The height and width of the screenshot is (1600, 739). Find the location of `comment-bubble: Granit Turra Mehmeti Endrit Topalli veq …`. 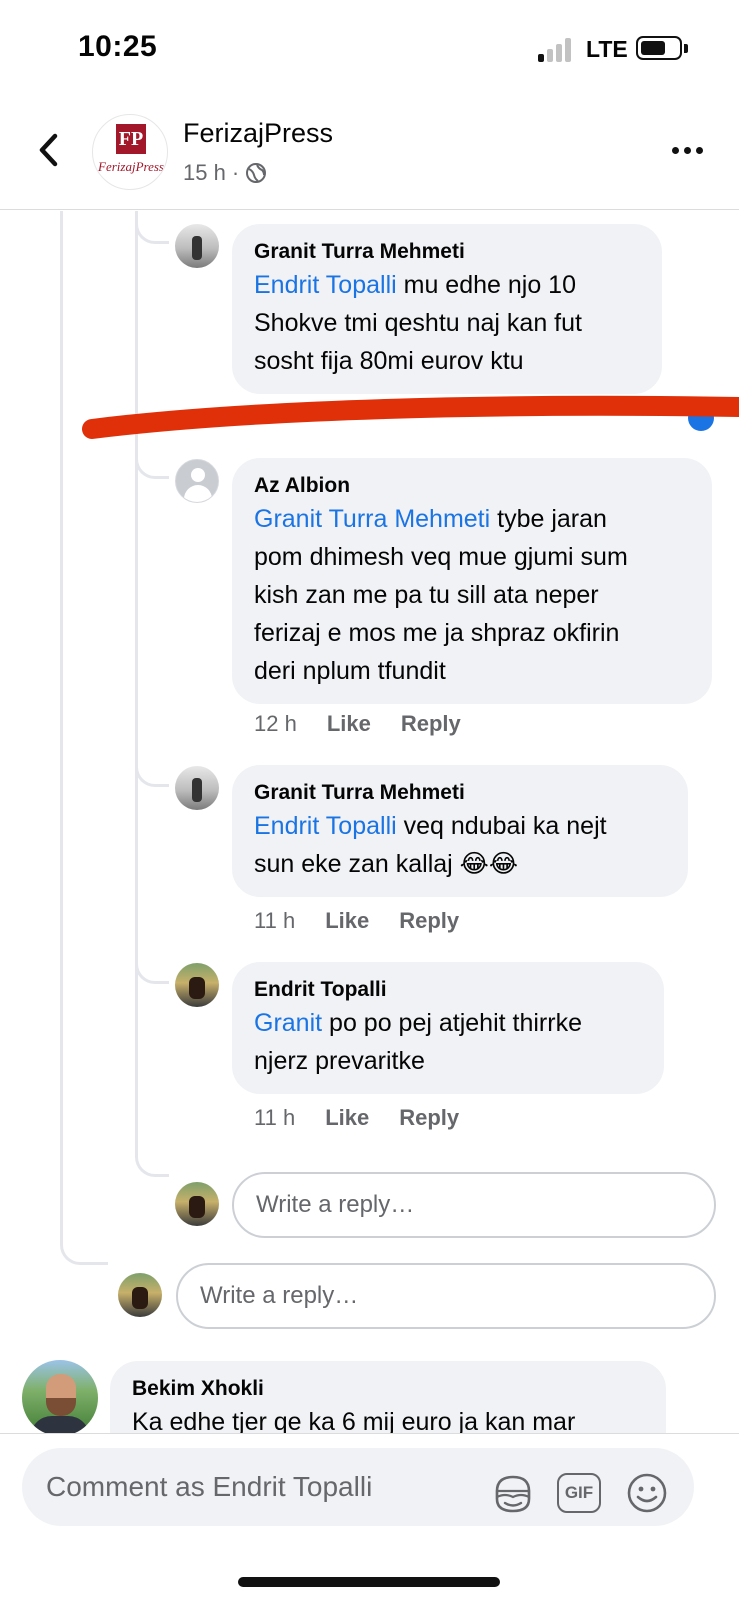

comment-bubble: Granit Turra Mehmeti Endrit Topalli veq … is located at coordinates (460, 831).